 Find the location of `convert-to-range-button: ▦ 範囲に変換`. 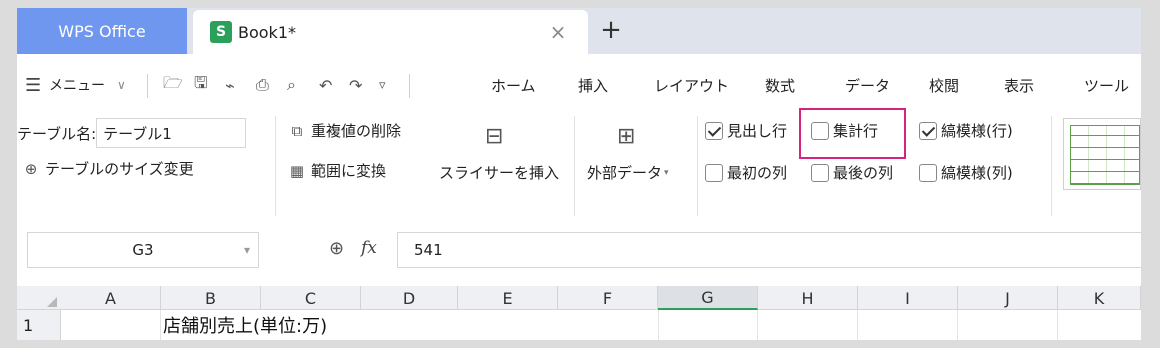

convert-to-range-button: ▦ 範囲に変換 is located at coordinates (336, 170).